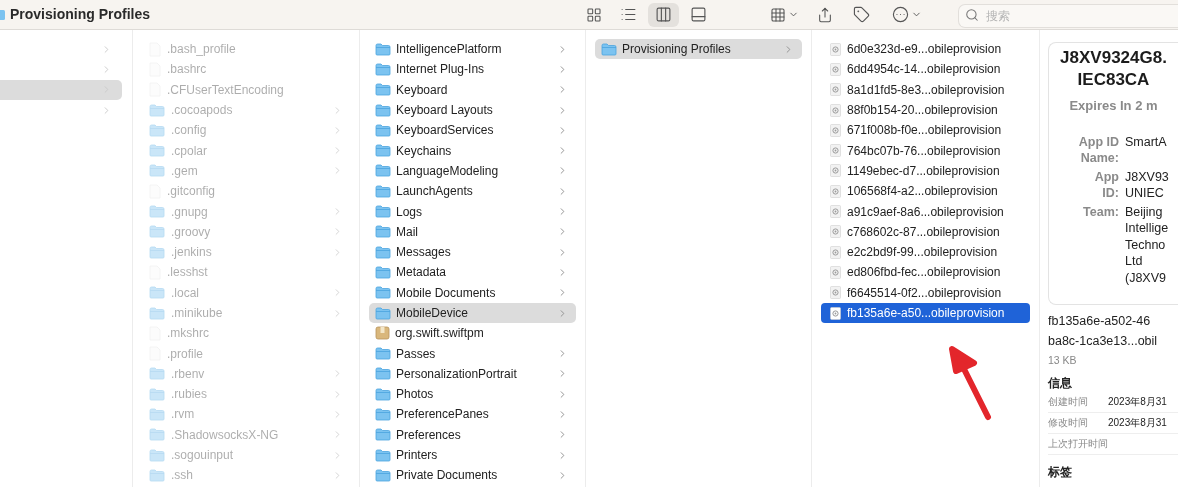  Describe the element at coordinates (925, 49) in the screenshot. I see `profile-file-row: 6d0e323d-e9...obileprovision` at that location.